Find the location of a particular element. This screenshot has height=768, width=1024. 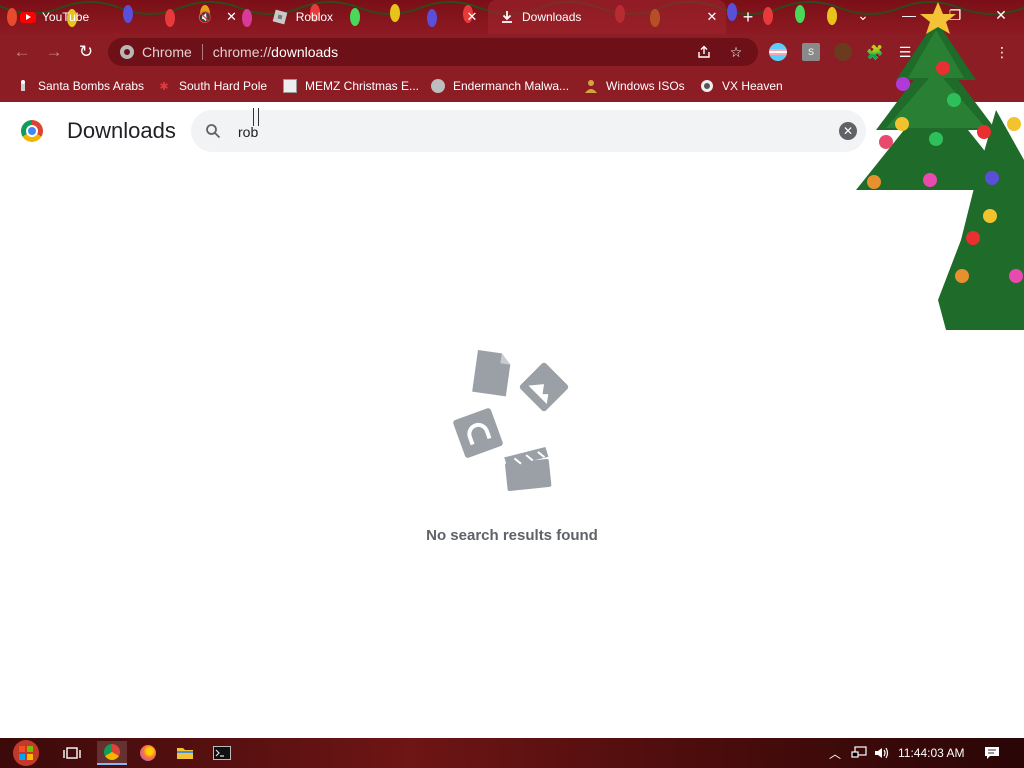

task-view-icon is located at coordinates (72, 753).